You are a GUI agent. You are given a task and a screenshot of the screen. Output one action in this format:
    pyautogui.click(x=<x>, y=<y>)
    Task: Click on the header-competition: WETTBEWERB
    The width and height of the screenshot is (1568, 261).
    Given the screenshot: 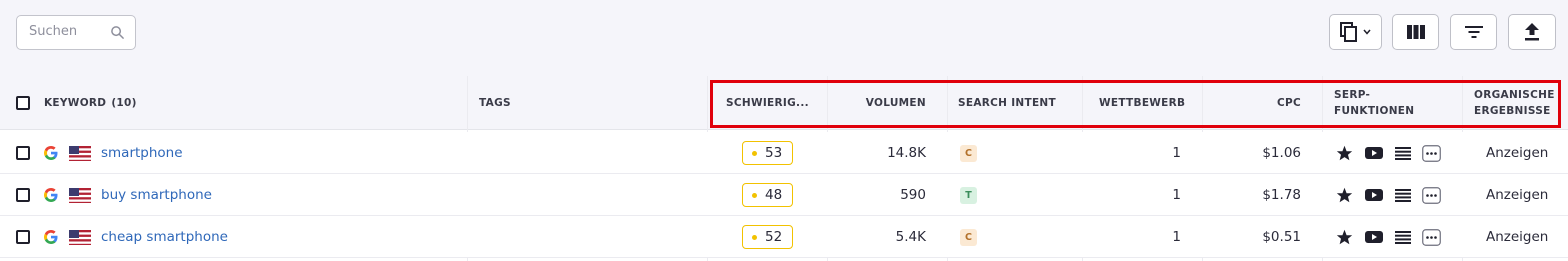 What is the action you would take?
    pyautogui.click(x=1142, y=103)
    